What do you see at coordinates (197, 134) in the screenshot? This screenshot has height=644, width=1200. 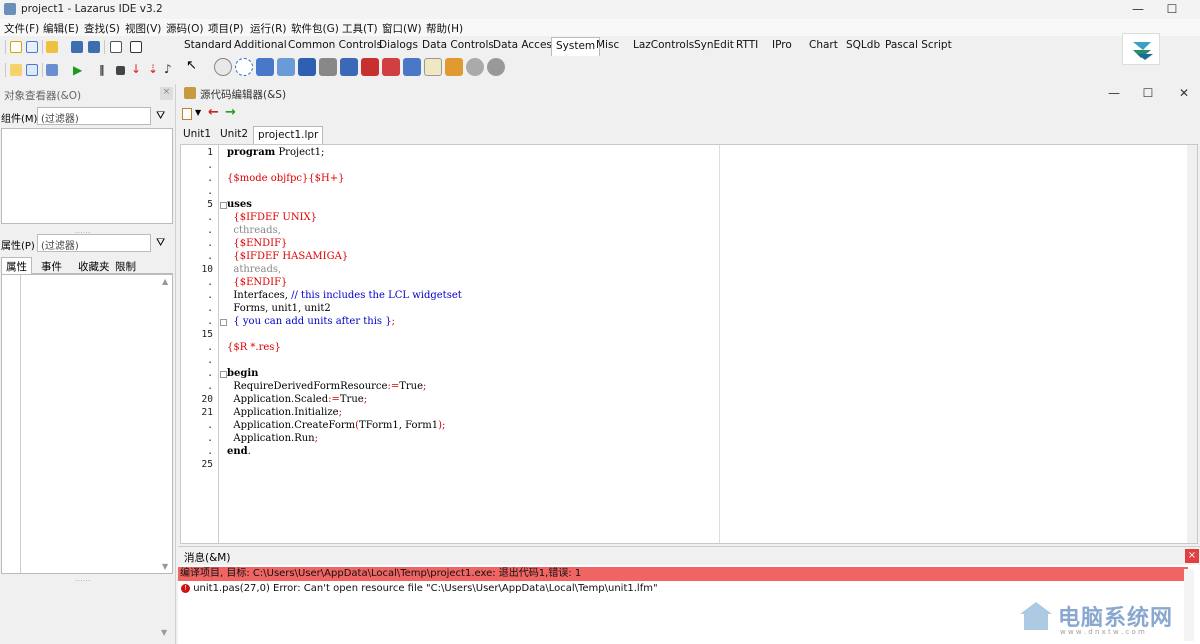 I see `tab-unit1: Unit1` at bounding box center [197, 134].